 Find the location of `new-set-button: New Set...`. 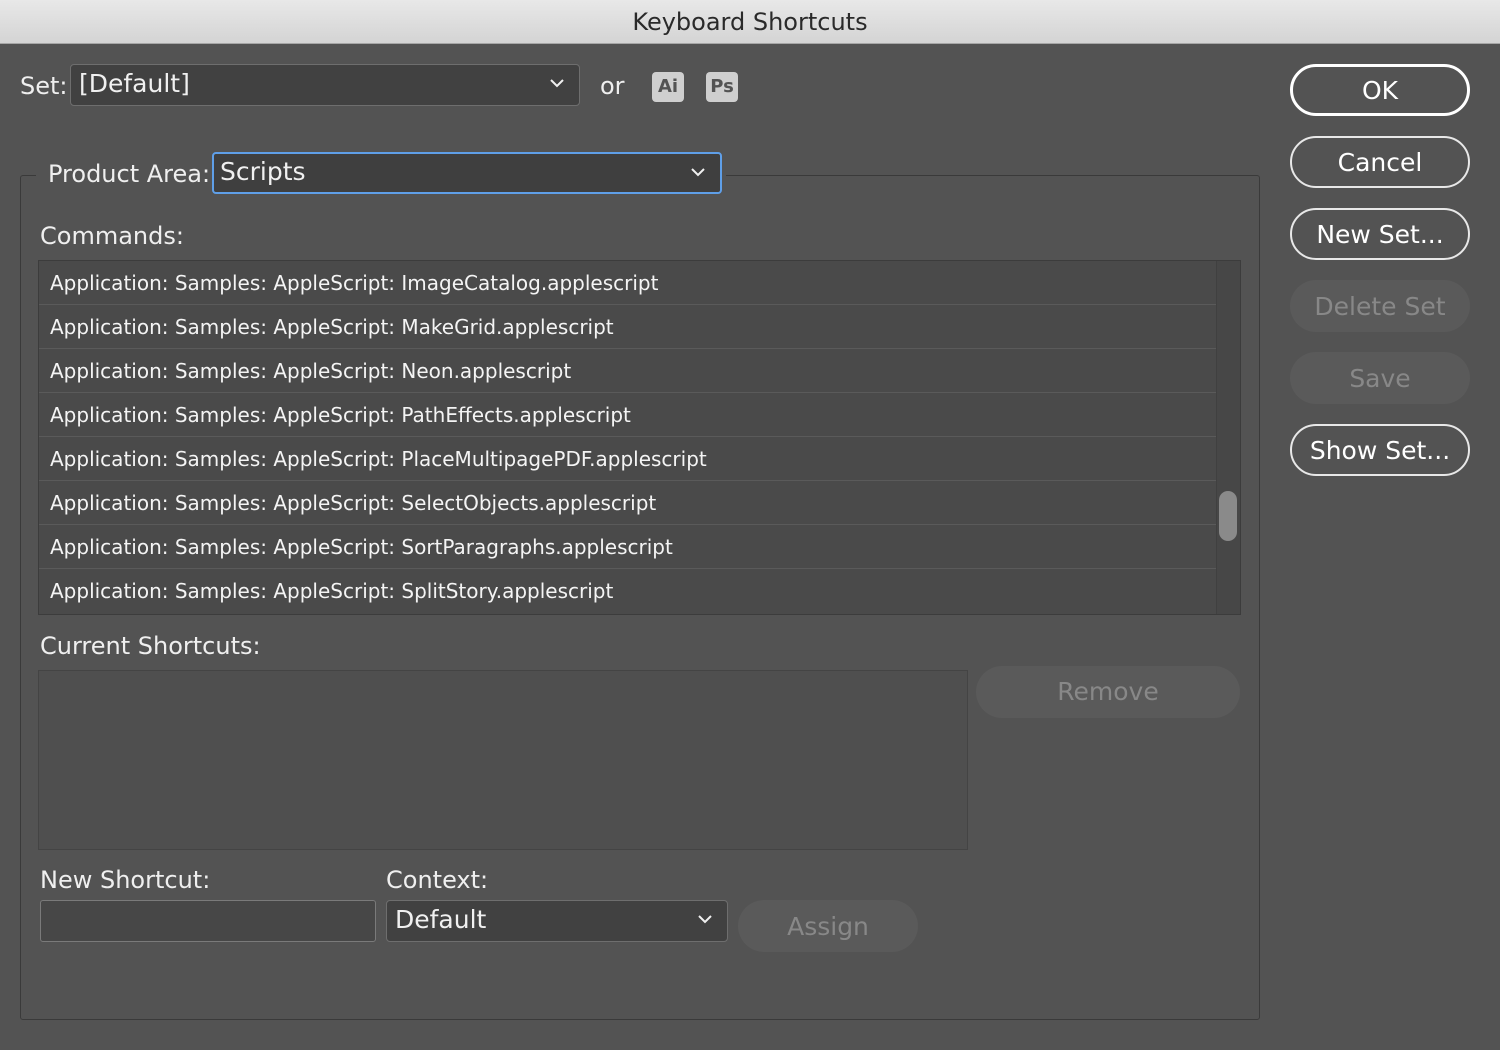

new-set-button: New Set... is located at coordinates (1380, 234).